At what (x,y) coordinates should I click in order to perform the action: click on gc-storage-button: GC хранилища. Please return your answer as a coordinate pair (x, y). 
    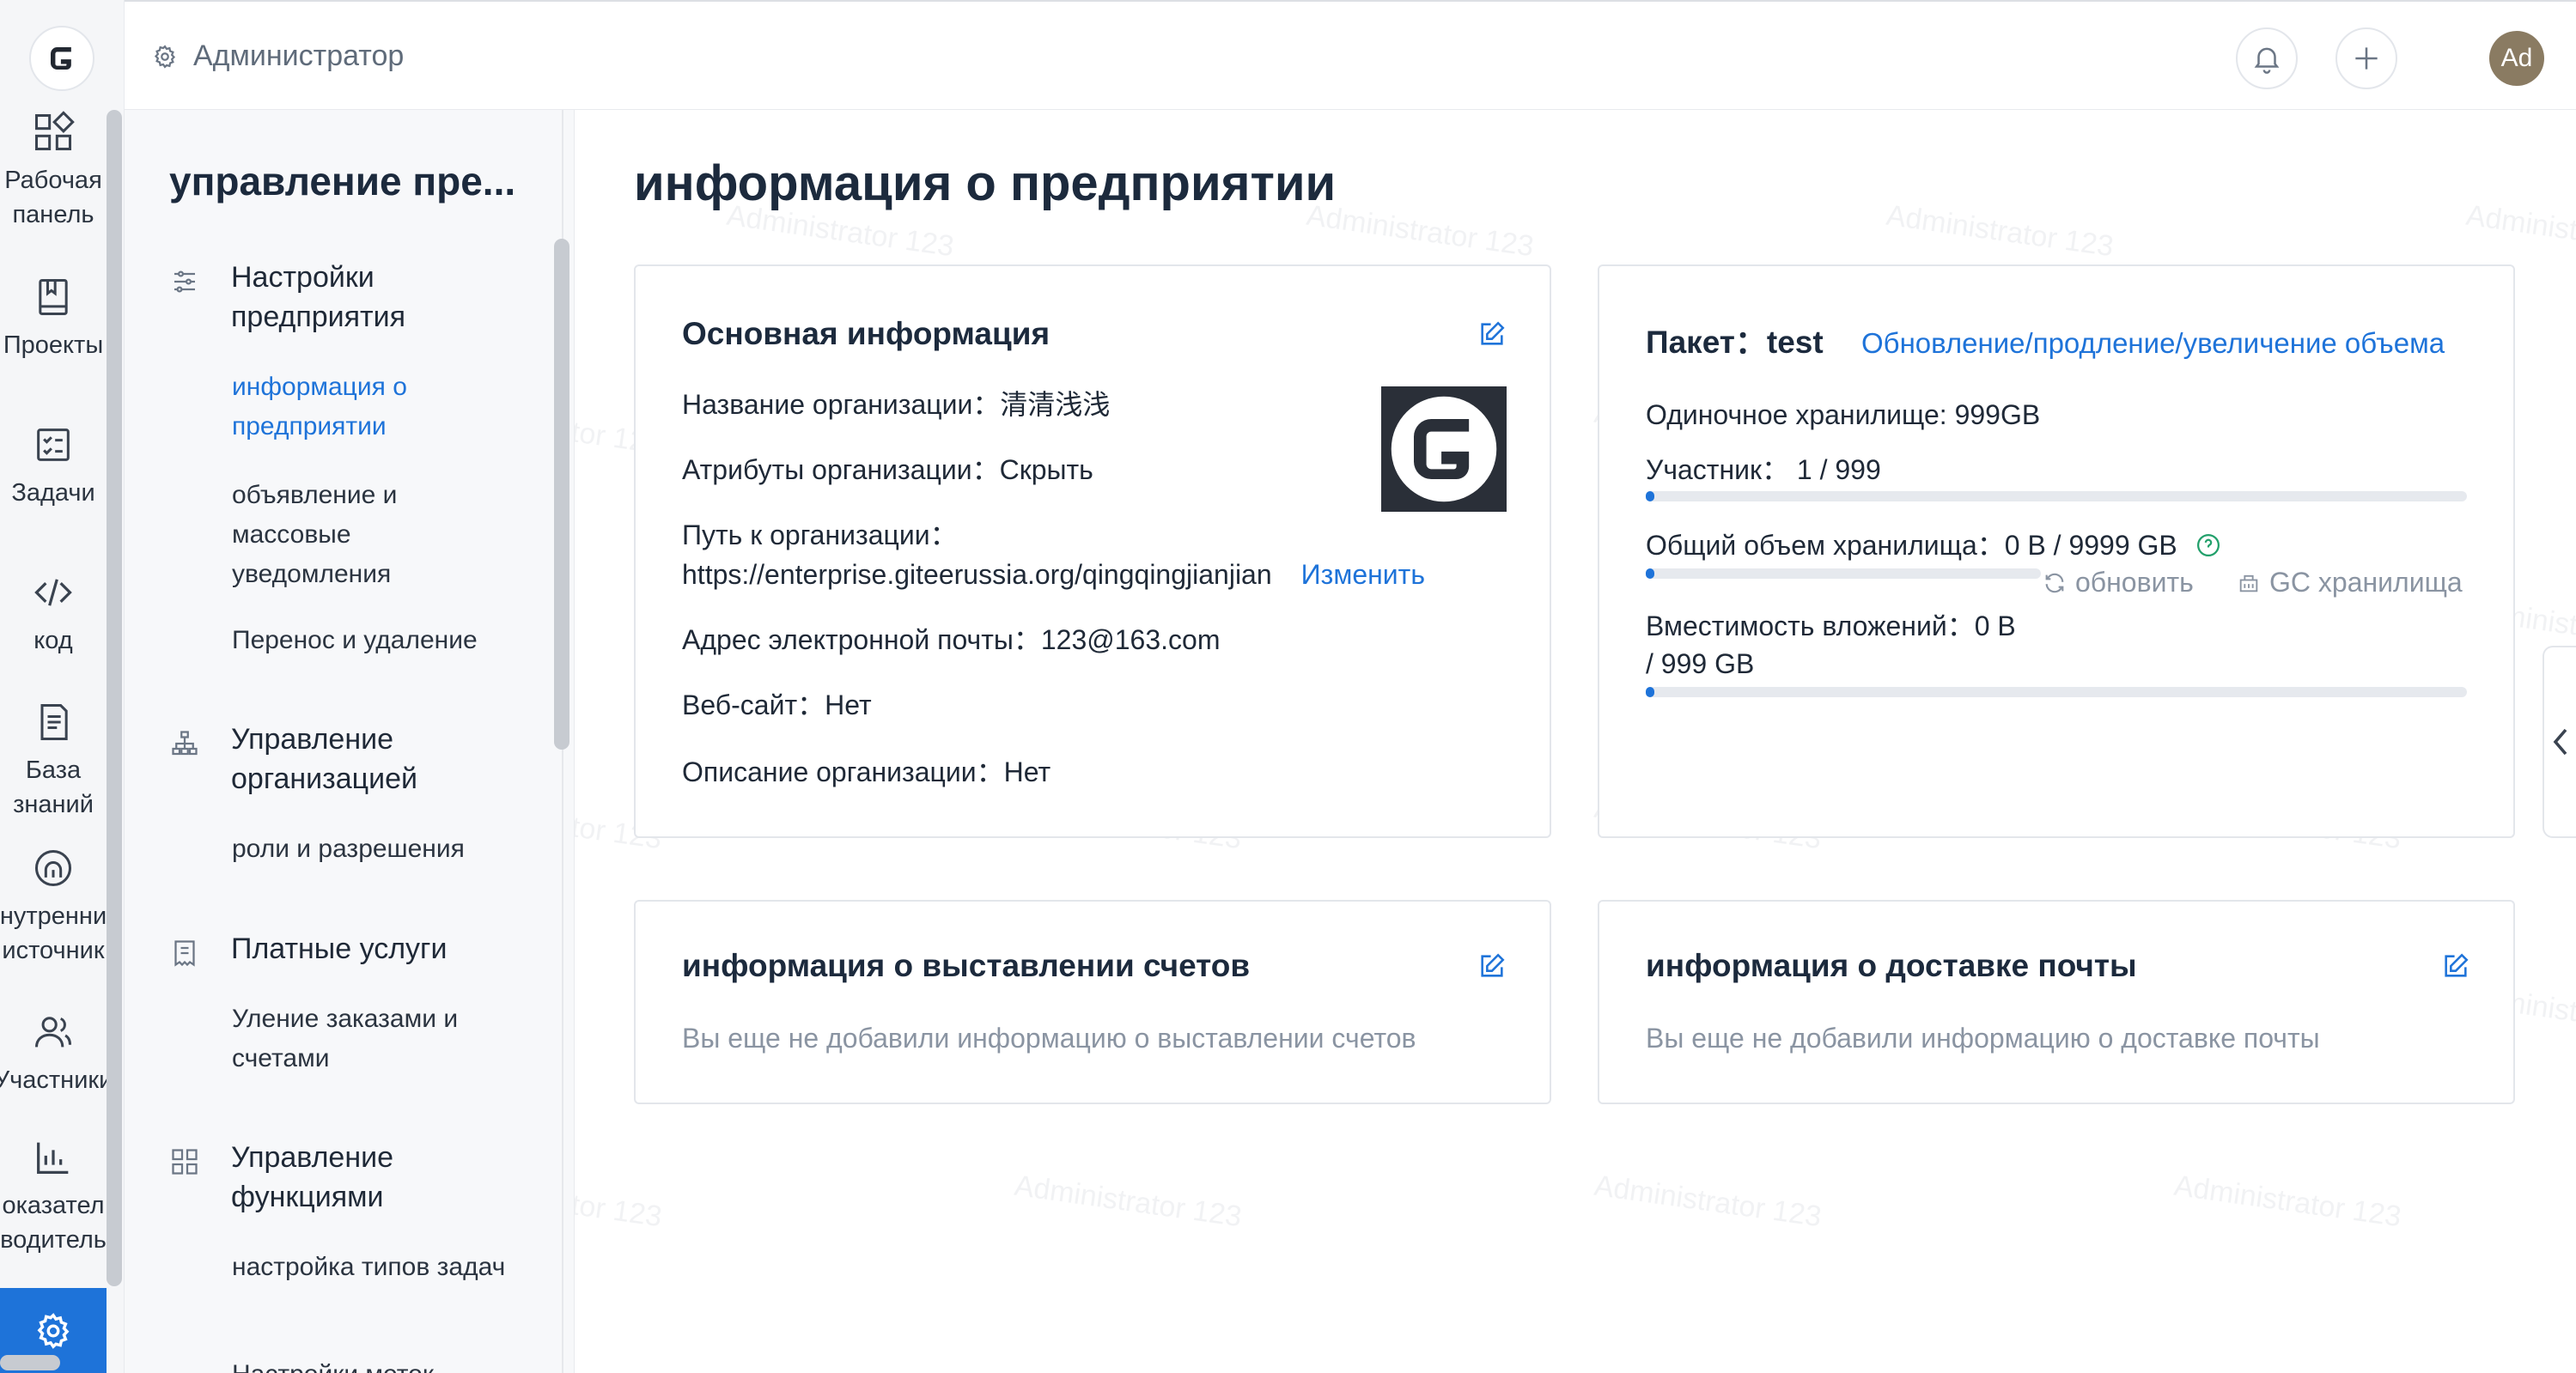
    Looking at the image, I should click on (2350, 582).